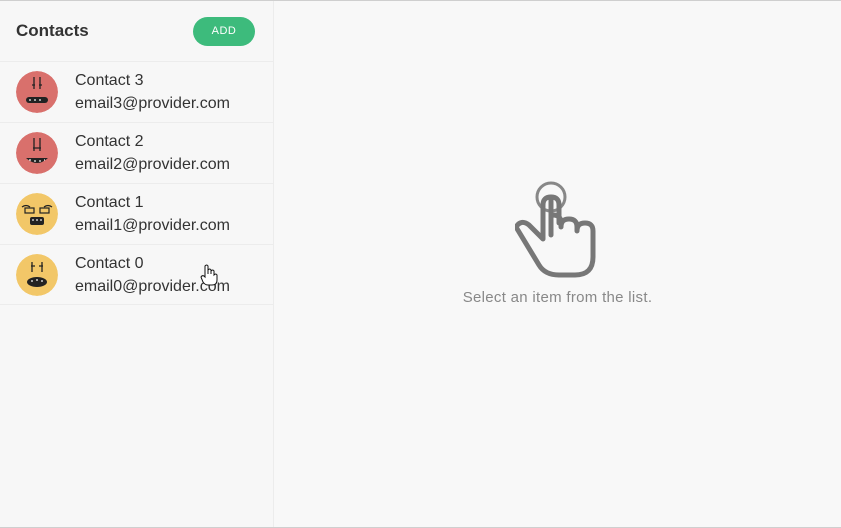 This screenshot has width=841, height=528. I want to click on list-item: Contact 1 email1@provider.com, so click(136, 213).